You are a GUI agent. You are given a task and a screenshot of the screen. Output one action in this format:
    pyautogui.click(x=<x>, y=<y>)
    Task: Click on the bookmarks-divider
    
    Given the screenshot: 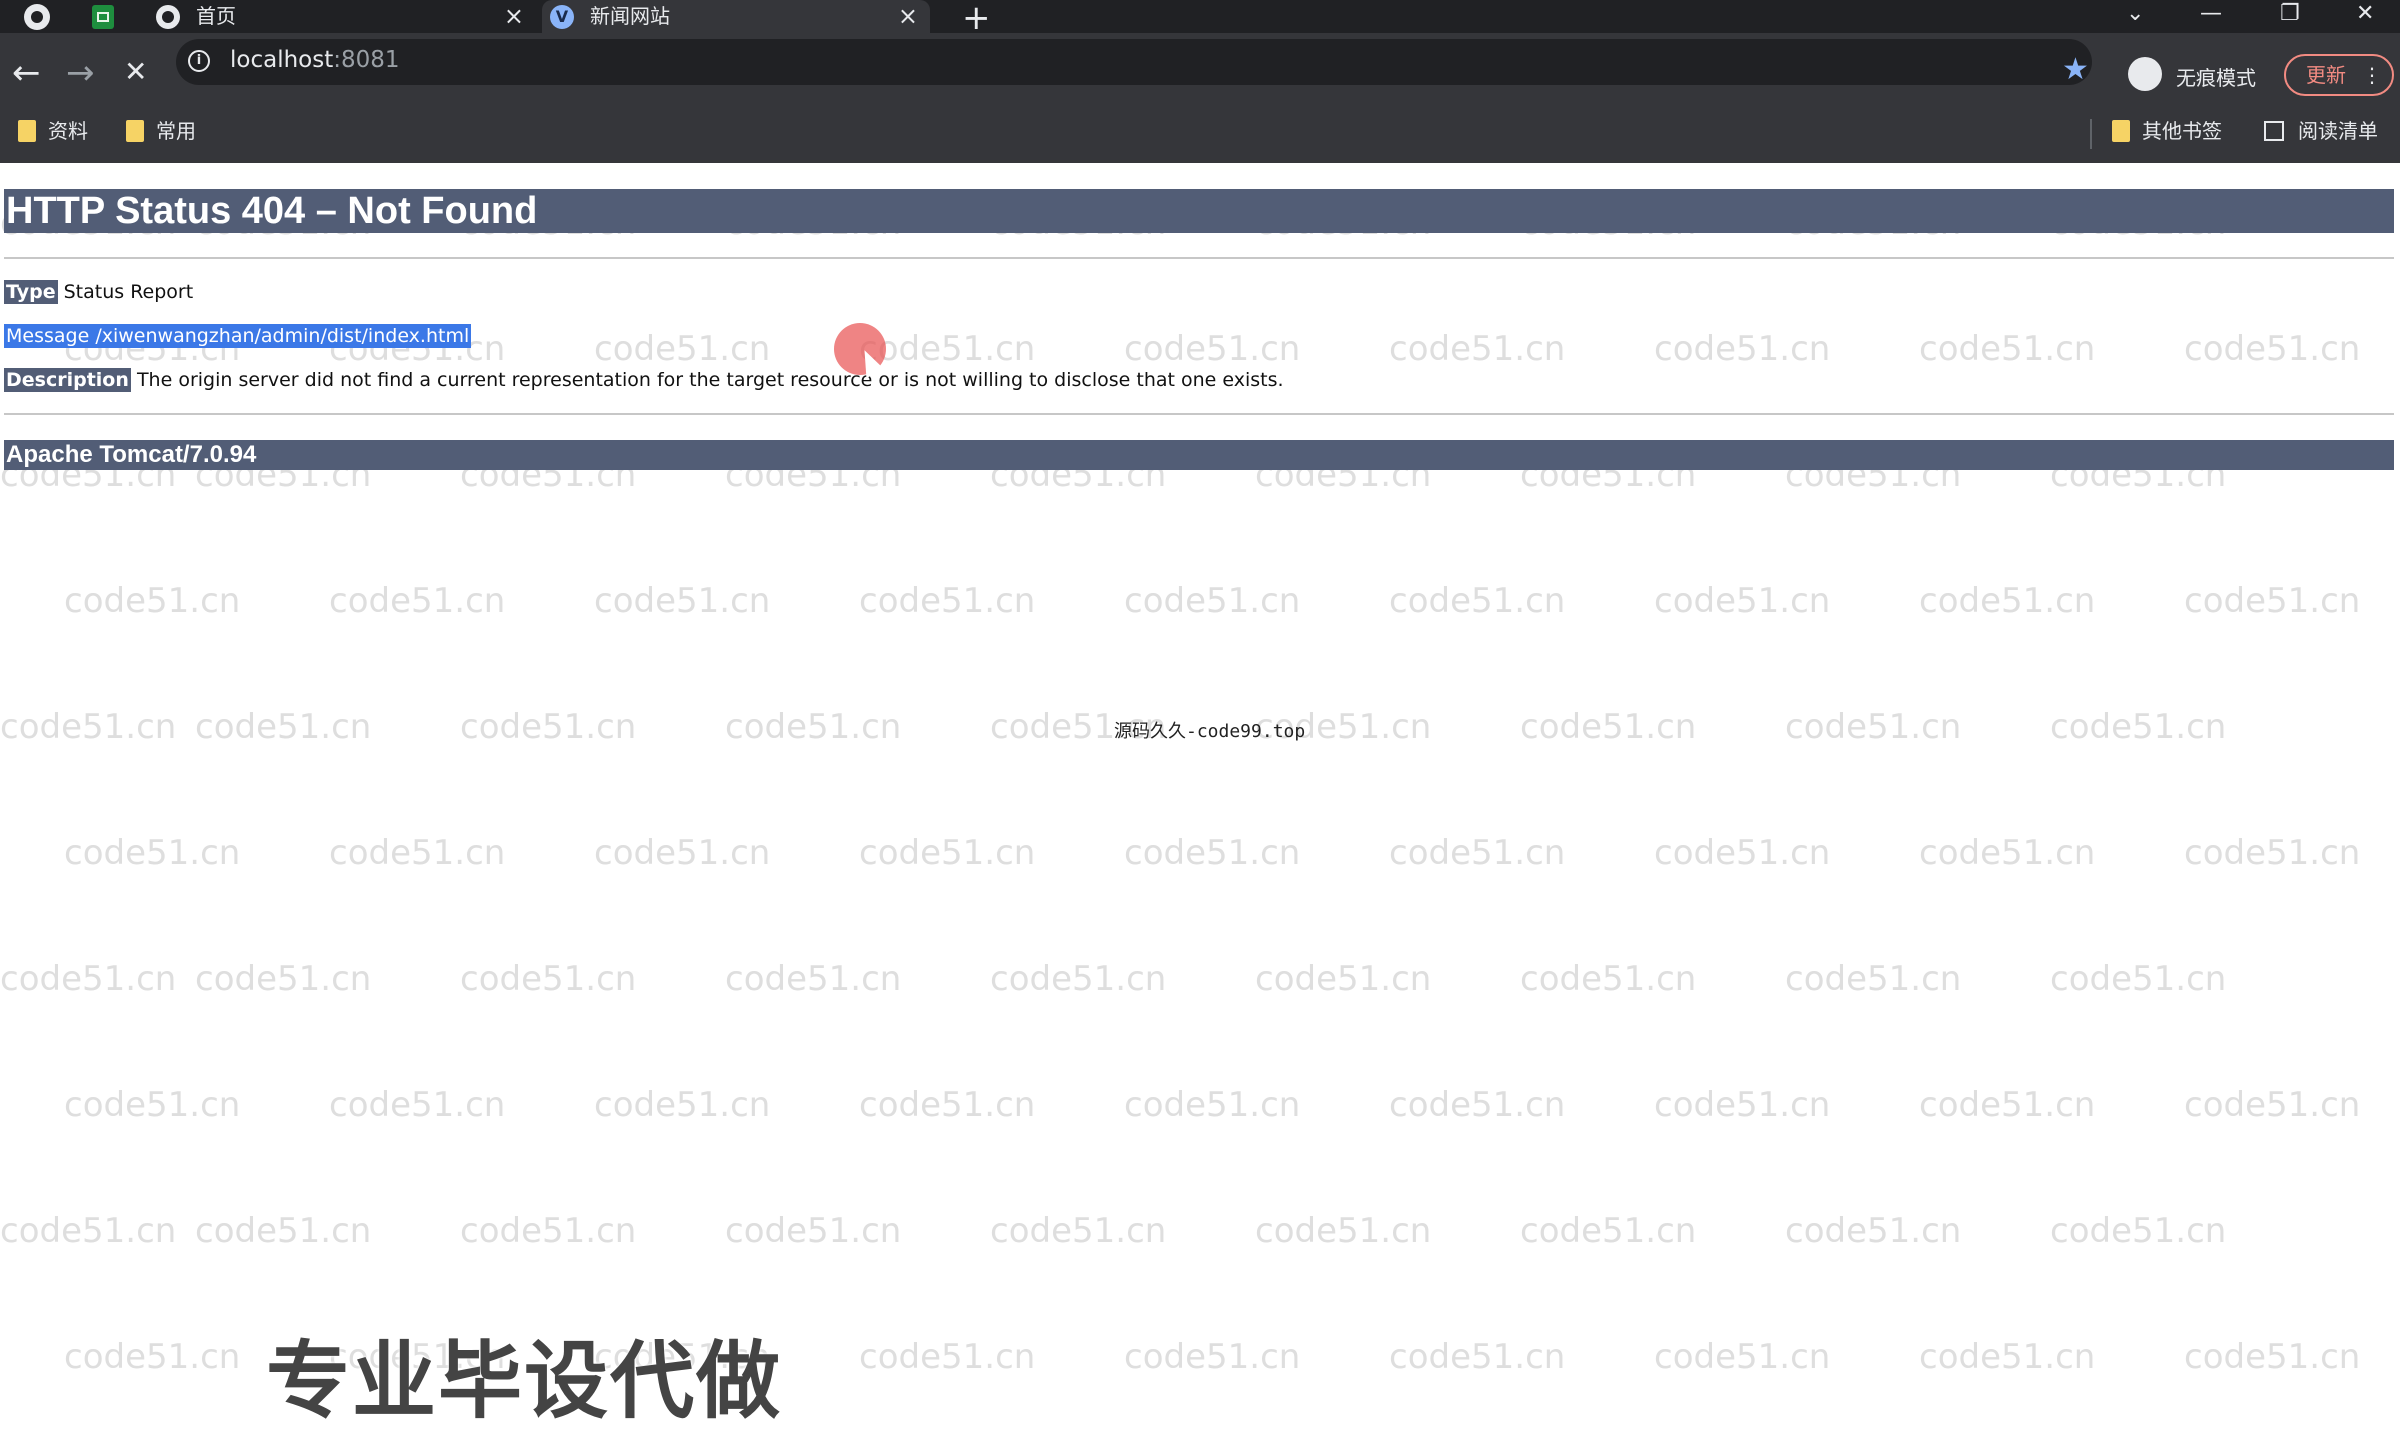 What is the action you would take?
    pyautogui.click(x=2091, y=134)
    